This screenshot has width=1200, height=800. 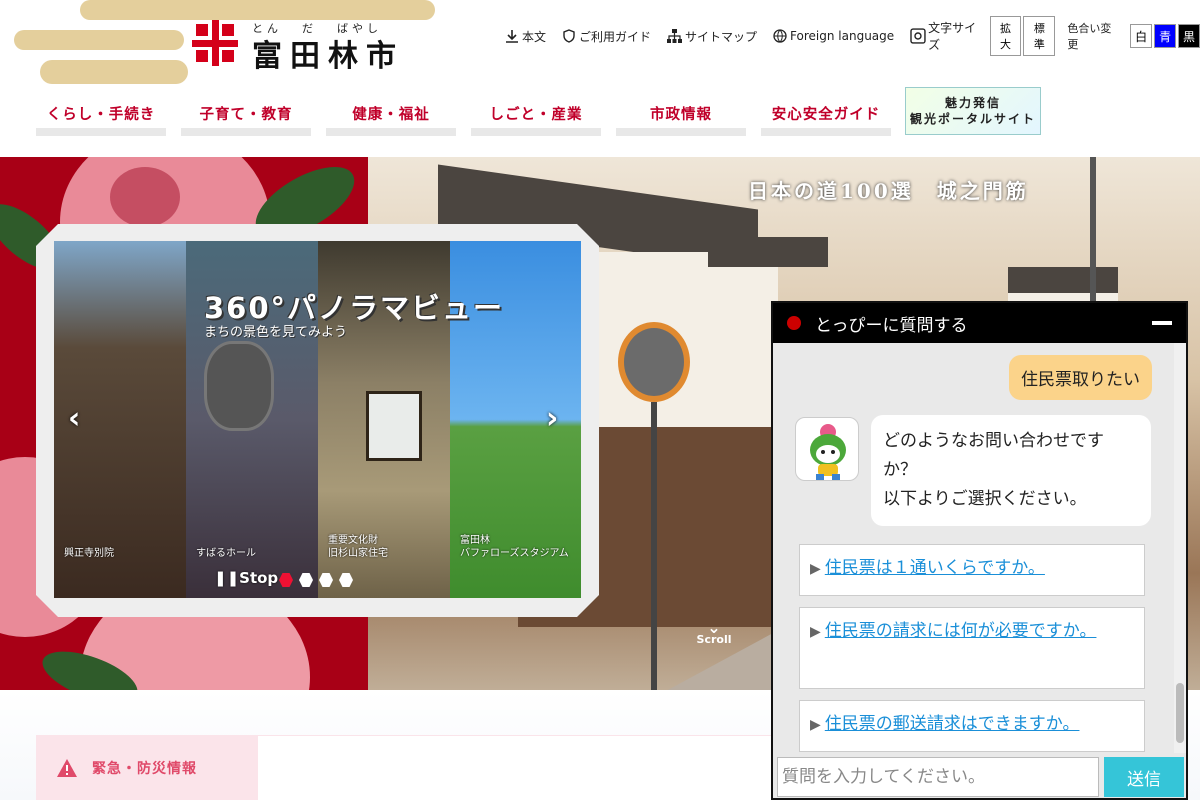 I want to click on portal-line: 観光ポータルサイト, so click(x=972, y=119).